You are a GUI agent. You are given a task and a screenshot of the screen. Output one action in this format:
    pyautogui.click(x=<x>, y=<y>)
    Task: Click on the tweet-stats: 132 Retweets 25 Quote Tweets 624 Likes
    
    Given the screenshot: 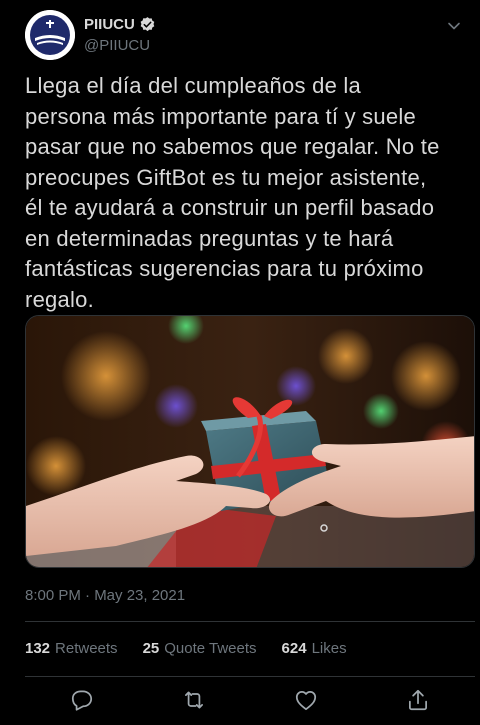 What is the action you would take?
    pyautogui.click(x=186, y=650)
    